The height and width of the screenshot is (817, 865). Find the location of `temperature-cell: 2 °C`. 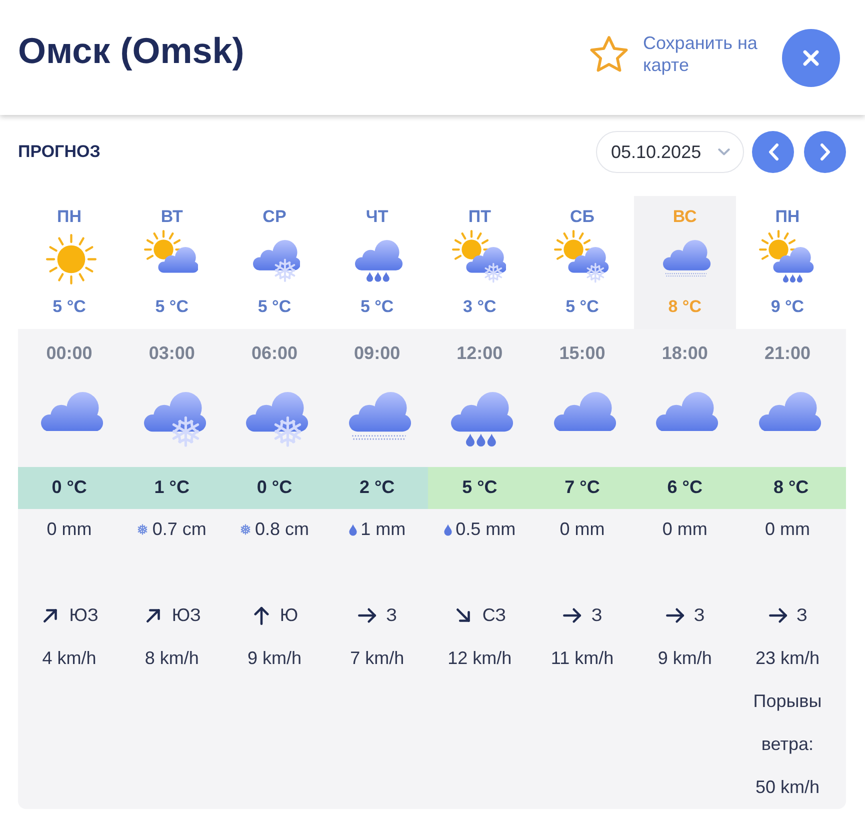

temperature-cell: 2 °C is located at coordinates (377, 487).